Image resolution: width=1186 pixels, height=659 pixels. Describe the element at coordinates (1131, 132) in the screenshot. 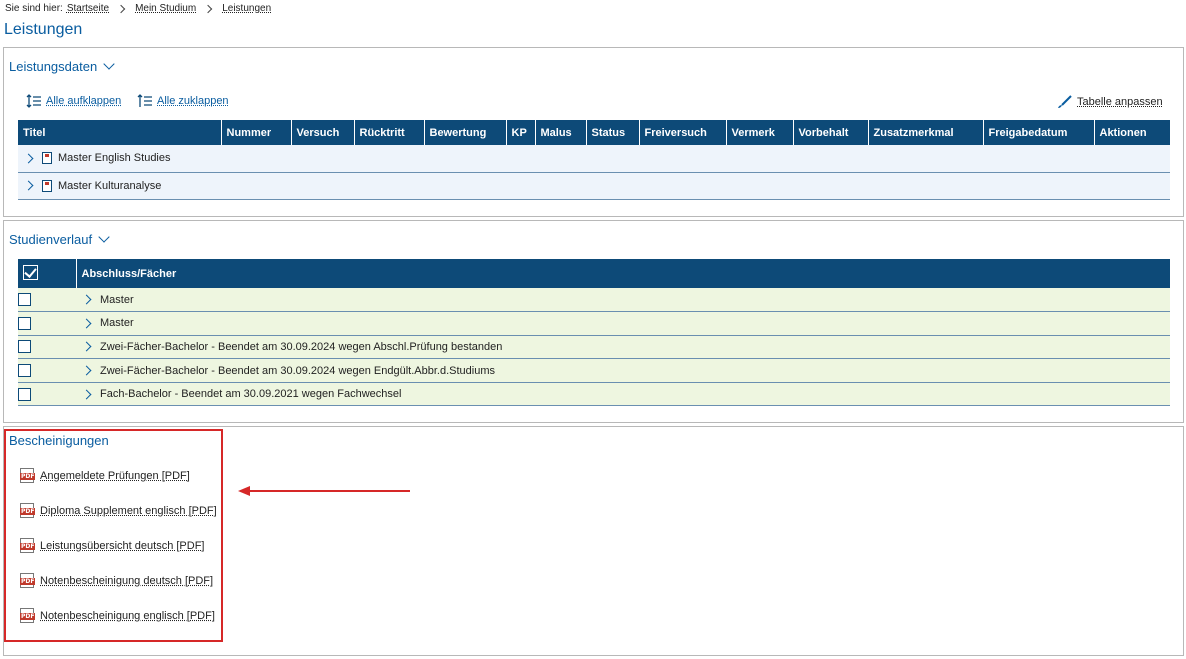

I see `column-header-actions: Aktionen` at that location.